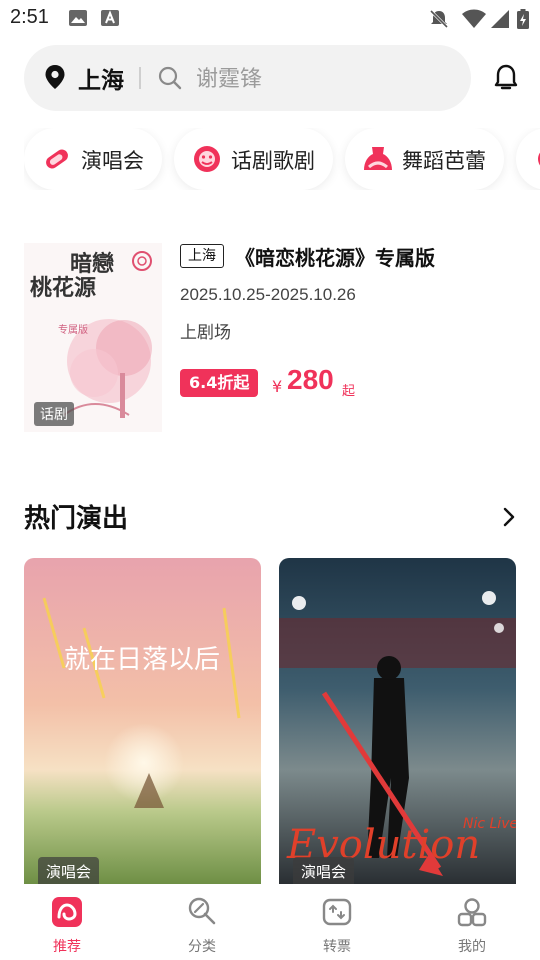  Describe the element at coordinates (539, 159) in the screenshot. I see `category-more-icon` at that location.